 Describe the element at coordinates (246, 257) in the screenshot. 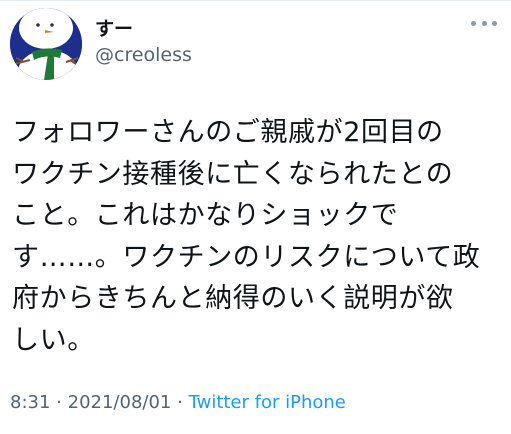

I see `tweet-text-line: す……。ワクチンのリスクについて政` at that location.